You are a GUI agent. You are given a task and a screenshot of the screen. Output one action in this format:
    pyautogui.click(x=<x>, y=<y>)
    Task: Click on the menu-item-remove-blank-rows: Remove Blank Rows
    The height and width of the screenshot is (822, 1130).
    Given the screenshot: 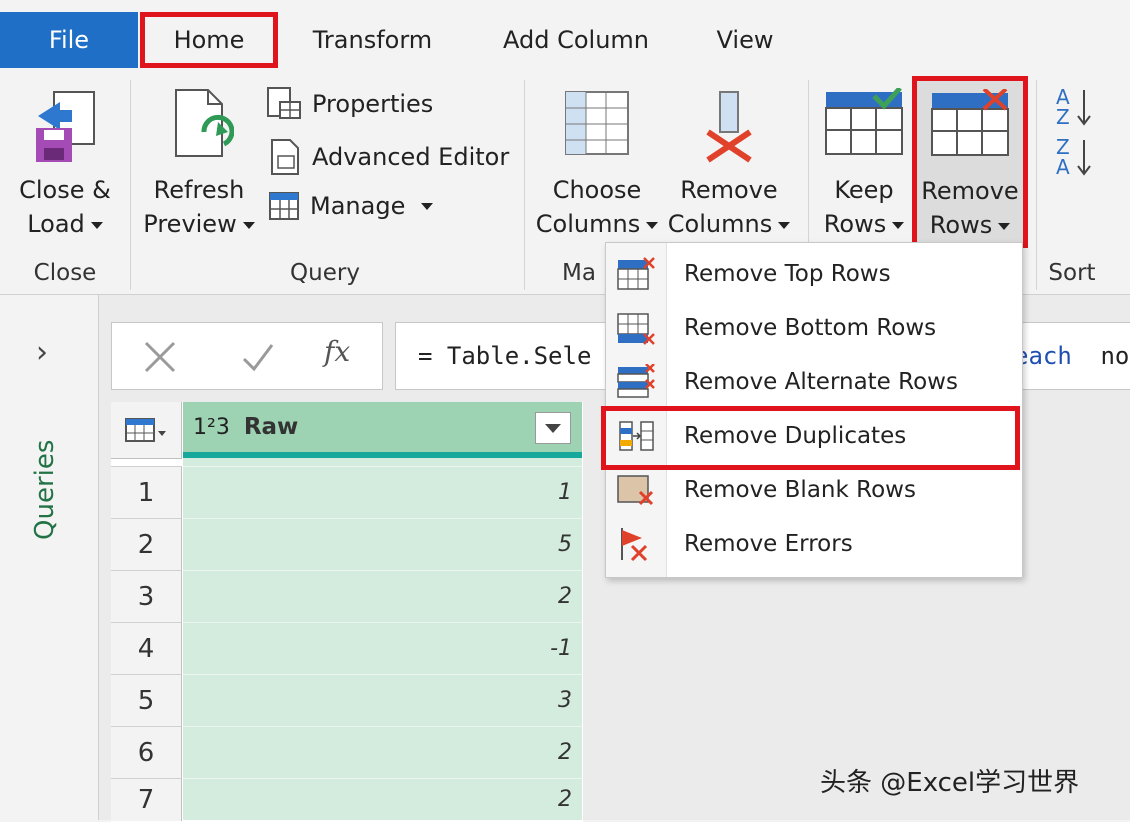 What is the action you would take?
    pyautogui.click(x=814, y=490)
    